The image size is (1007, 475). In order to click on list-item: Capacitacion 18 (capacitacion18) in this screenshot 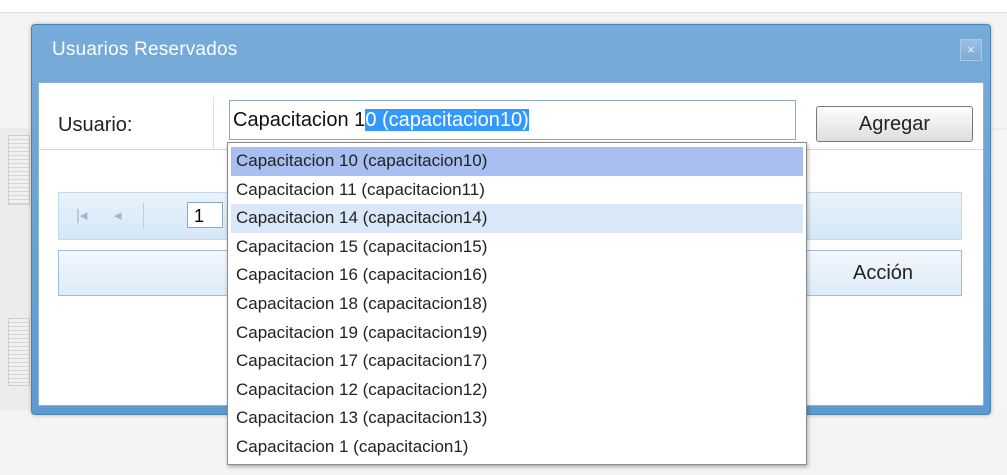, I will do `click(517, 304)`.